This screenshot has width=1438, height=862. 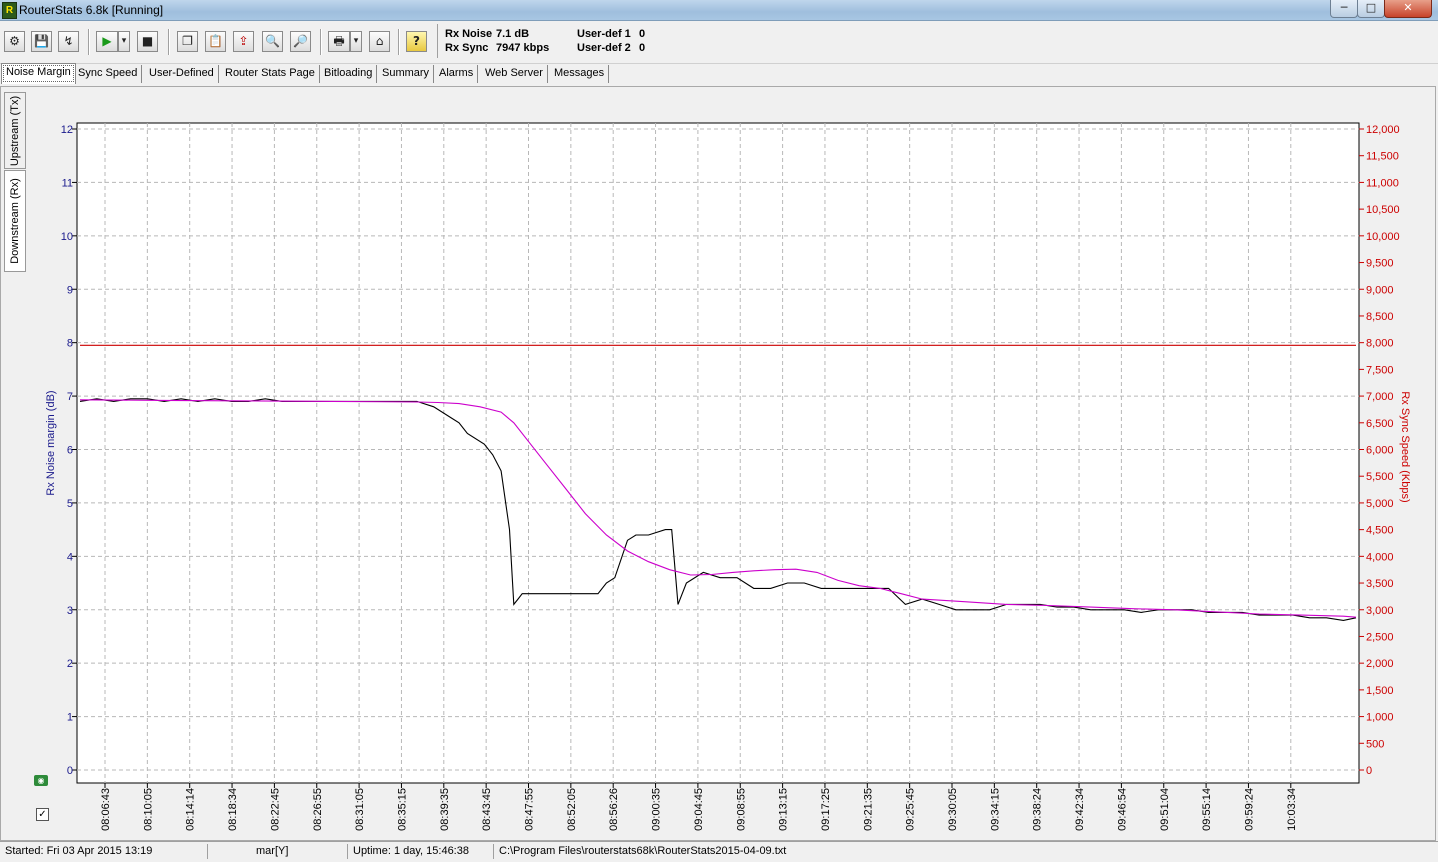 What do you see at coordinates (1383, 130) in the screenshot?
I see `y2-tick-label: 12,000` at bounding box center [1383, 130].